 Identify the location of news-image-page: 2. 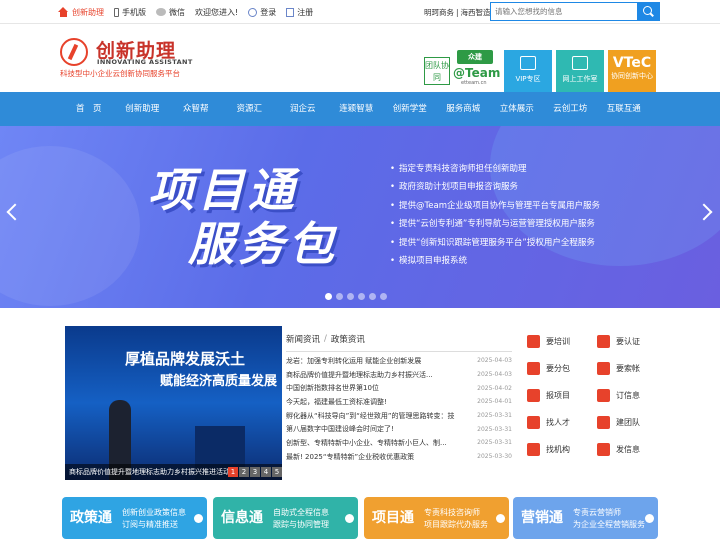
(244, 472).